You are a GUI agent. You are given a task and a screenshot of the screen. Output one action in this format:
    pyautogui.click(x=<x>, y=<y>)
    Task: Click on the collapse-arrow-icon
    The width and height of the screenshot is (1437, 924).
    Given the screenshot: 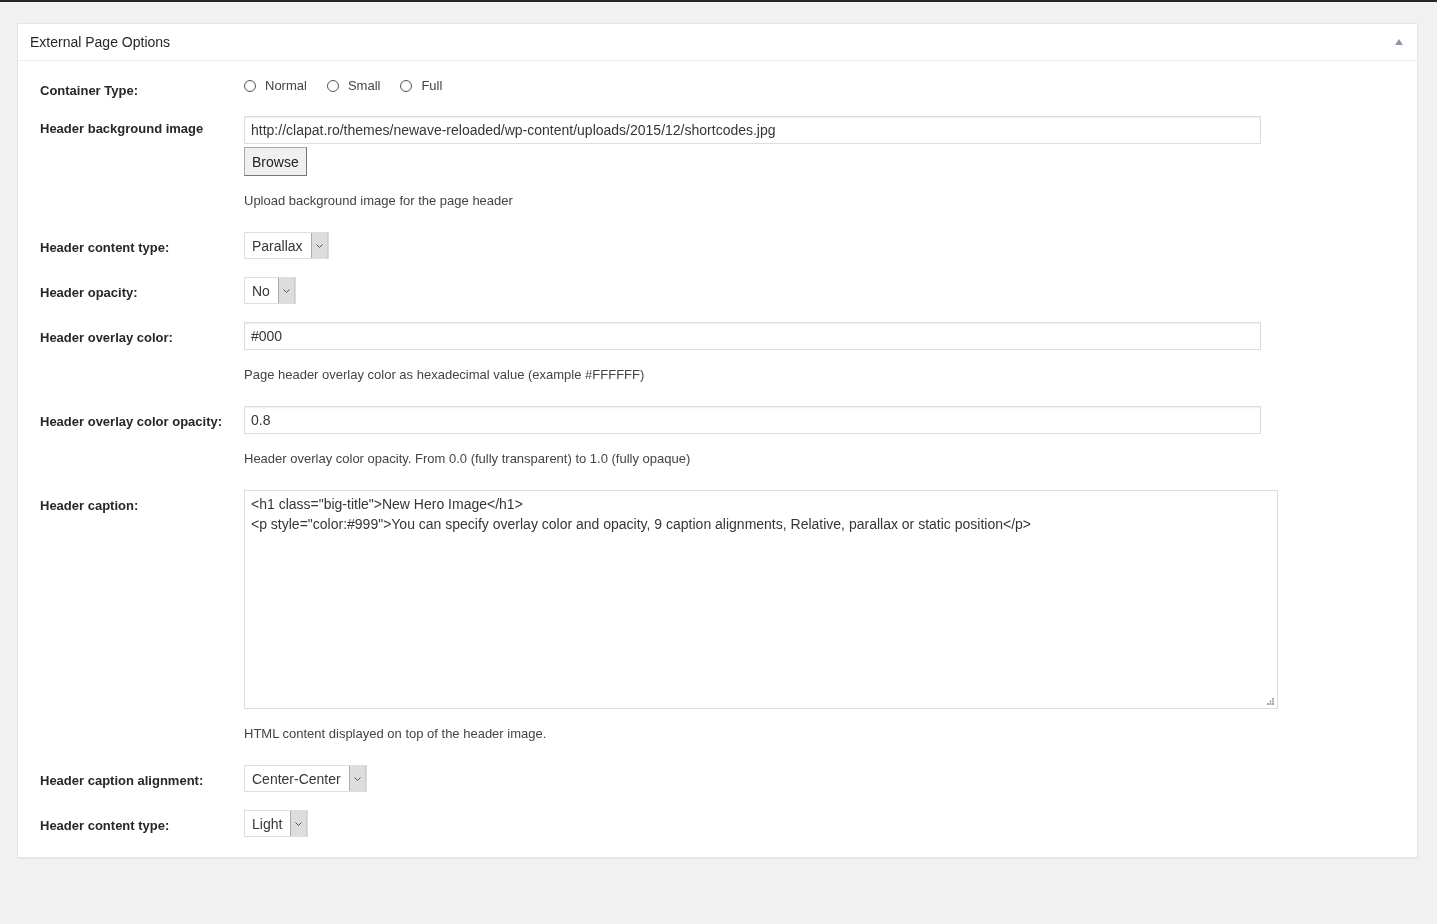 What is the action you would take?
    pyautogui.click(x=1399, y=42)
    